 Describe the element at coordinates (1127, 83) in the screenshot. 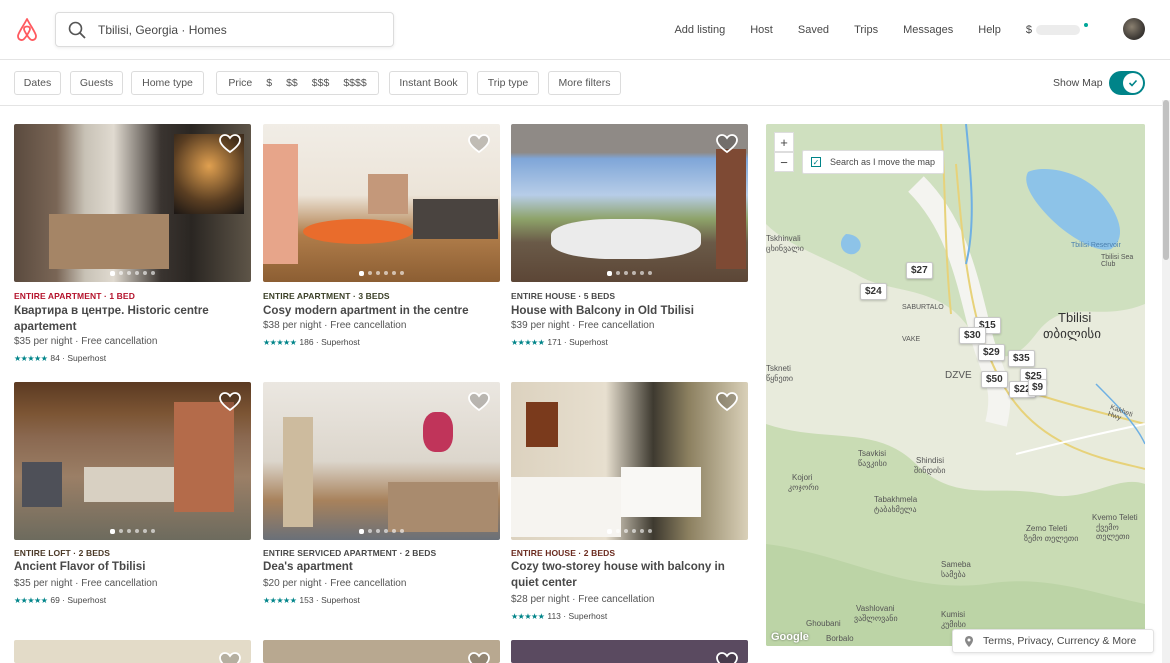

I see `show-map-toggle` at that location.